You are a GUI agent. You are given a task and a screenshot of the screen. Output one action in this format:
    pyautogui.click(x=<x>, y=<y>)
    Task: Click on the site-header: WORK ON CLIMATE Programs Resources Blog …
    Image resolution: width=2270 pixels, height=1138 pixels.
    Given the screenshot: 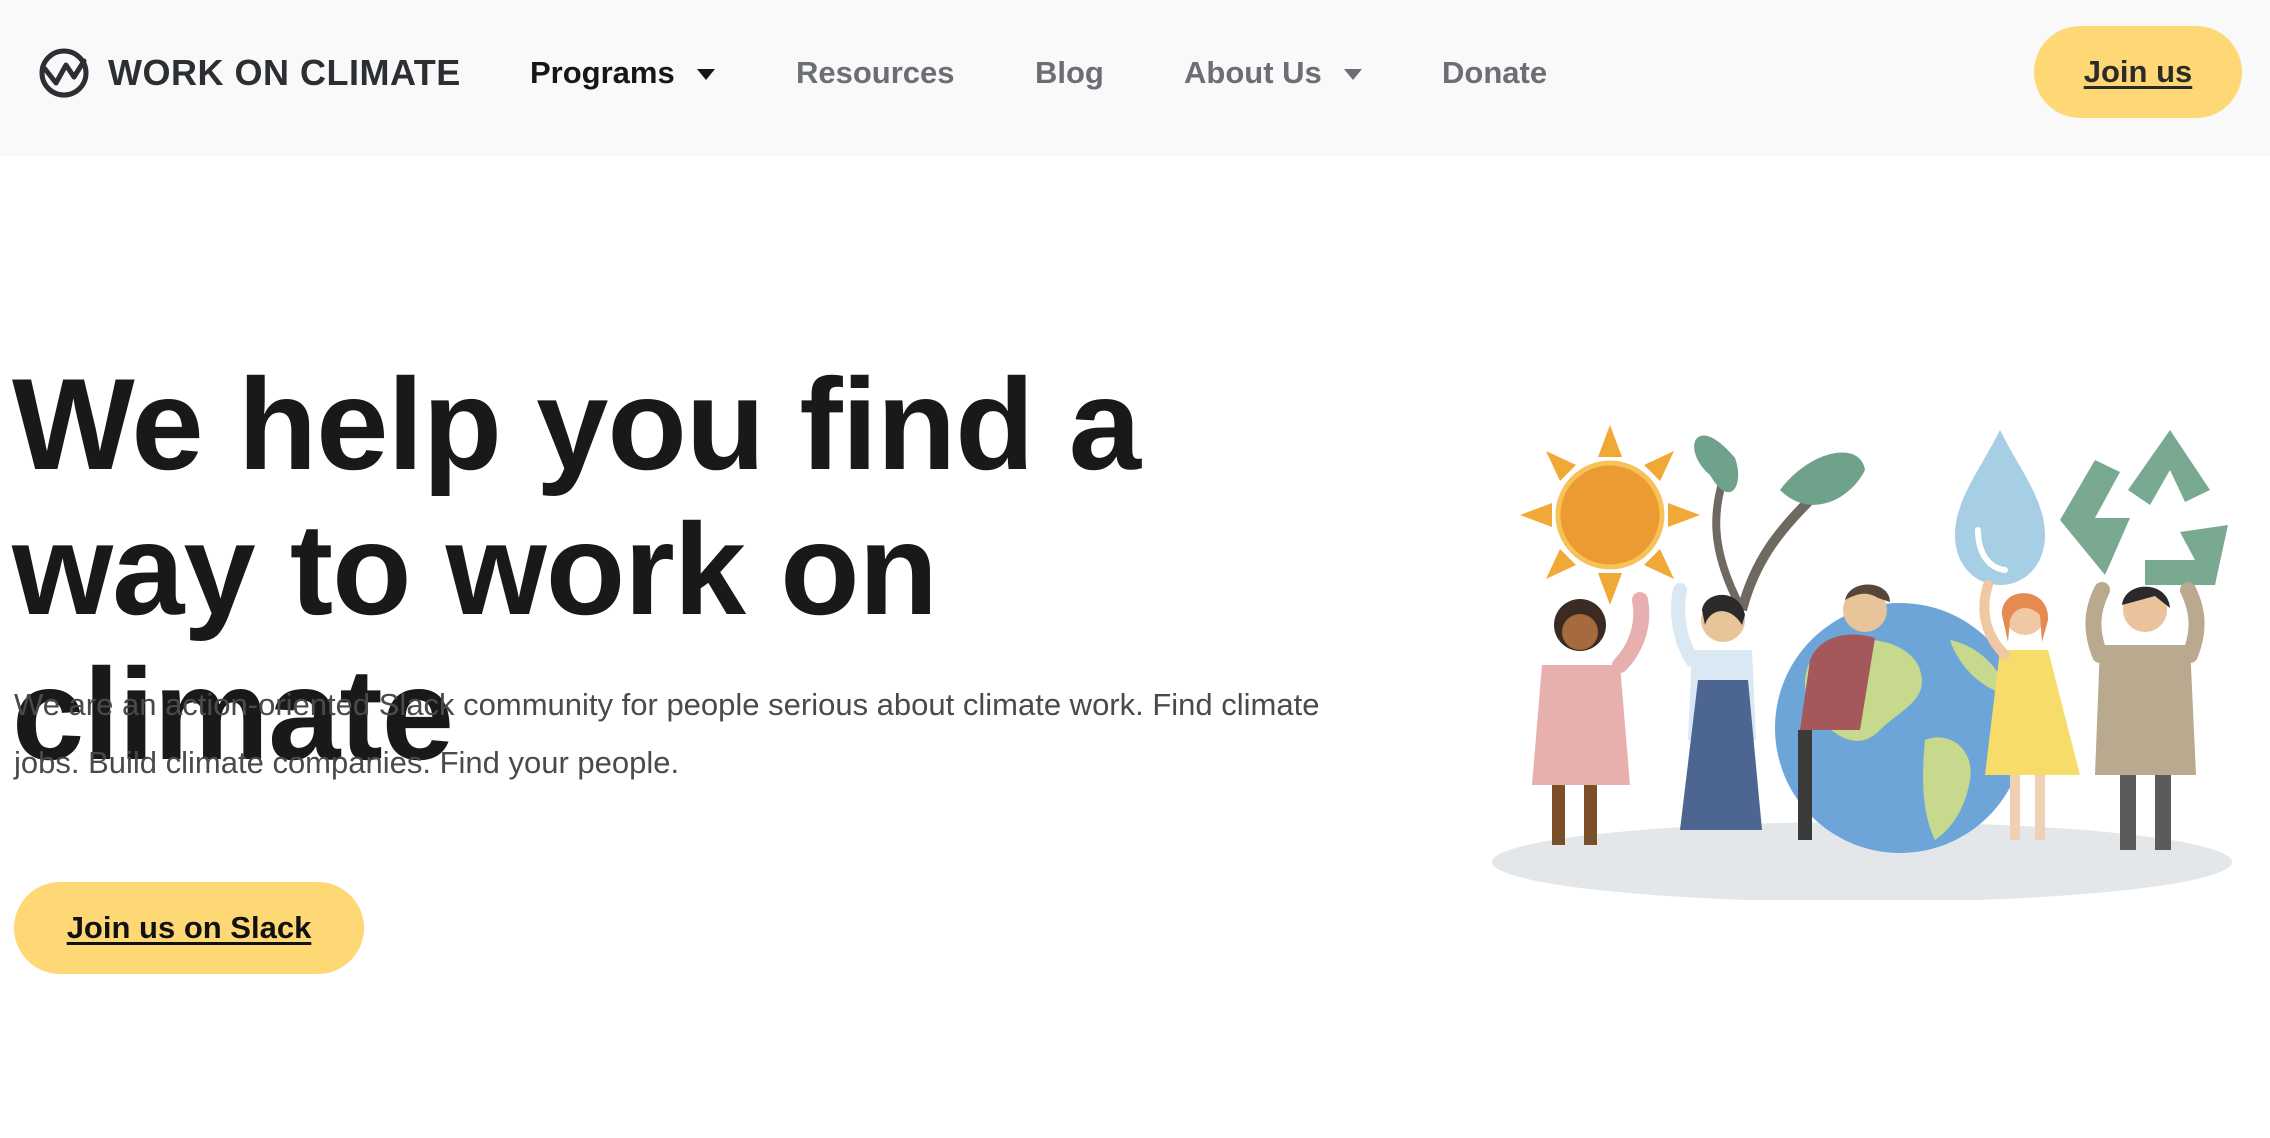 What is the action you would take?
    pyautogui.click(x=1135, y=78)
    